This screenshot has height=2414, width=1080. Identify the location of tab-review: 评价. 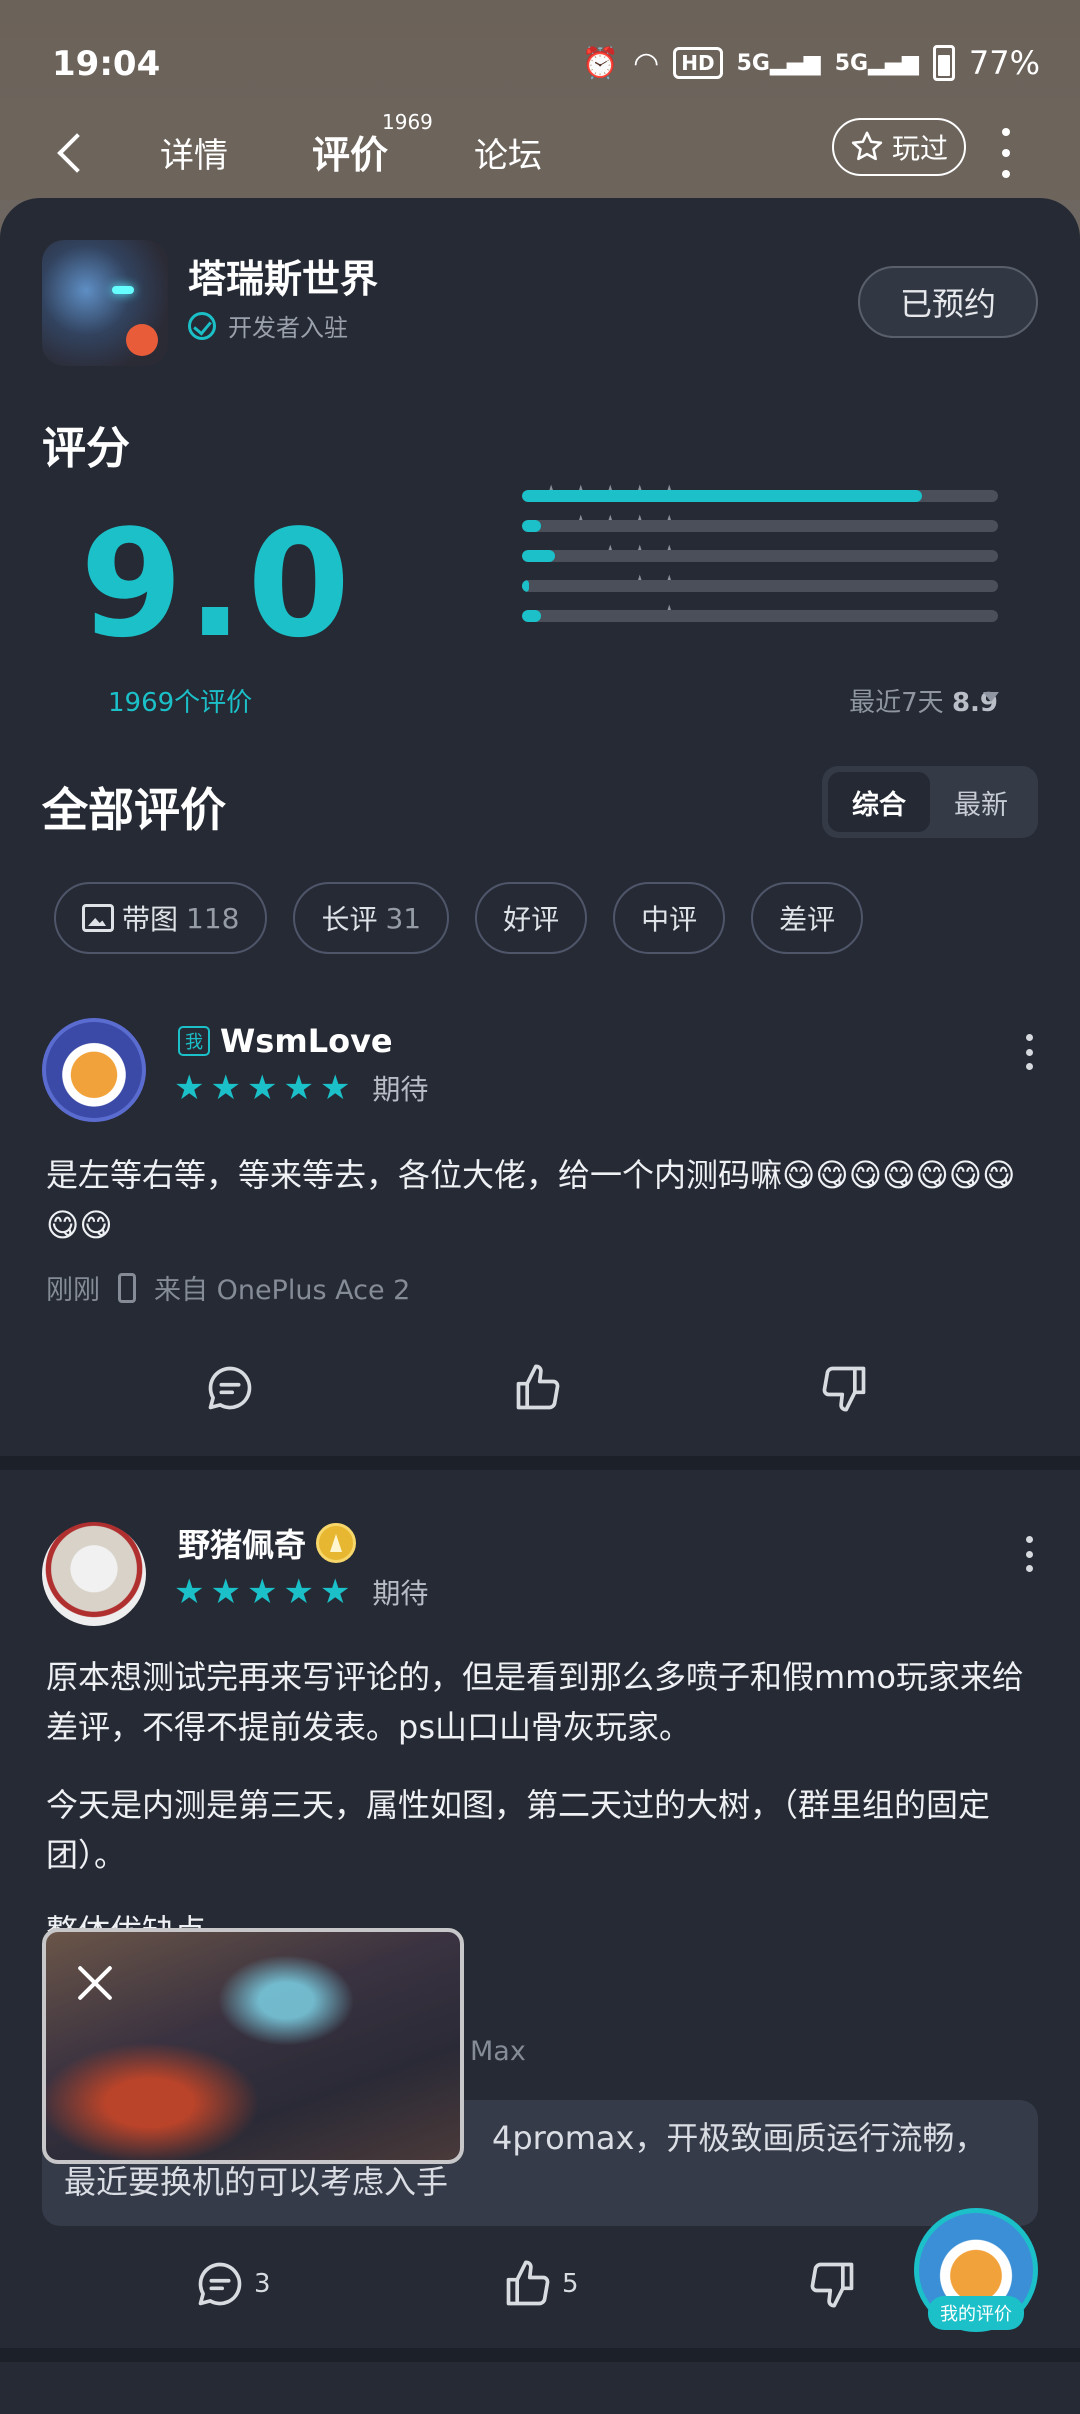
(350, 151).